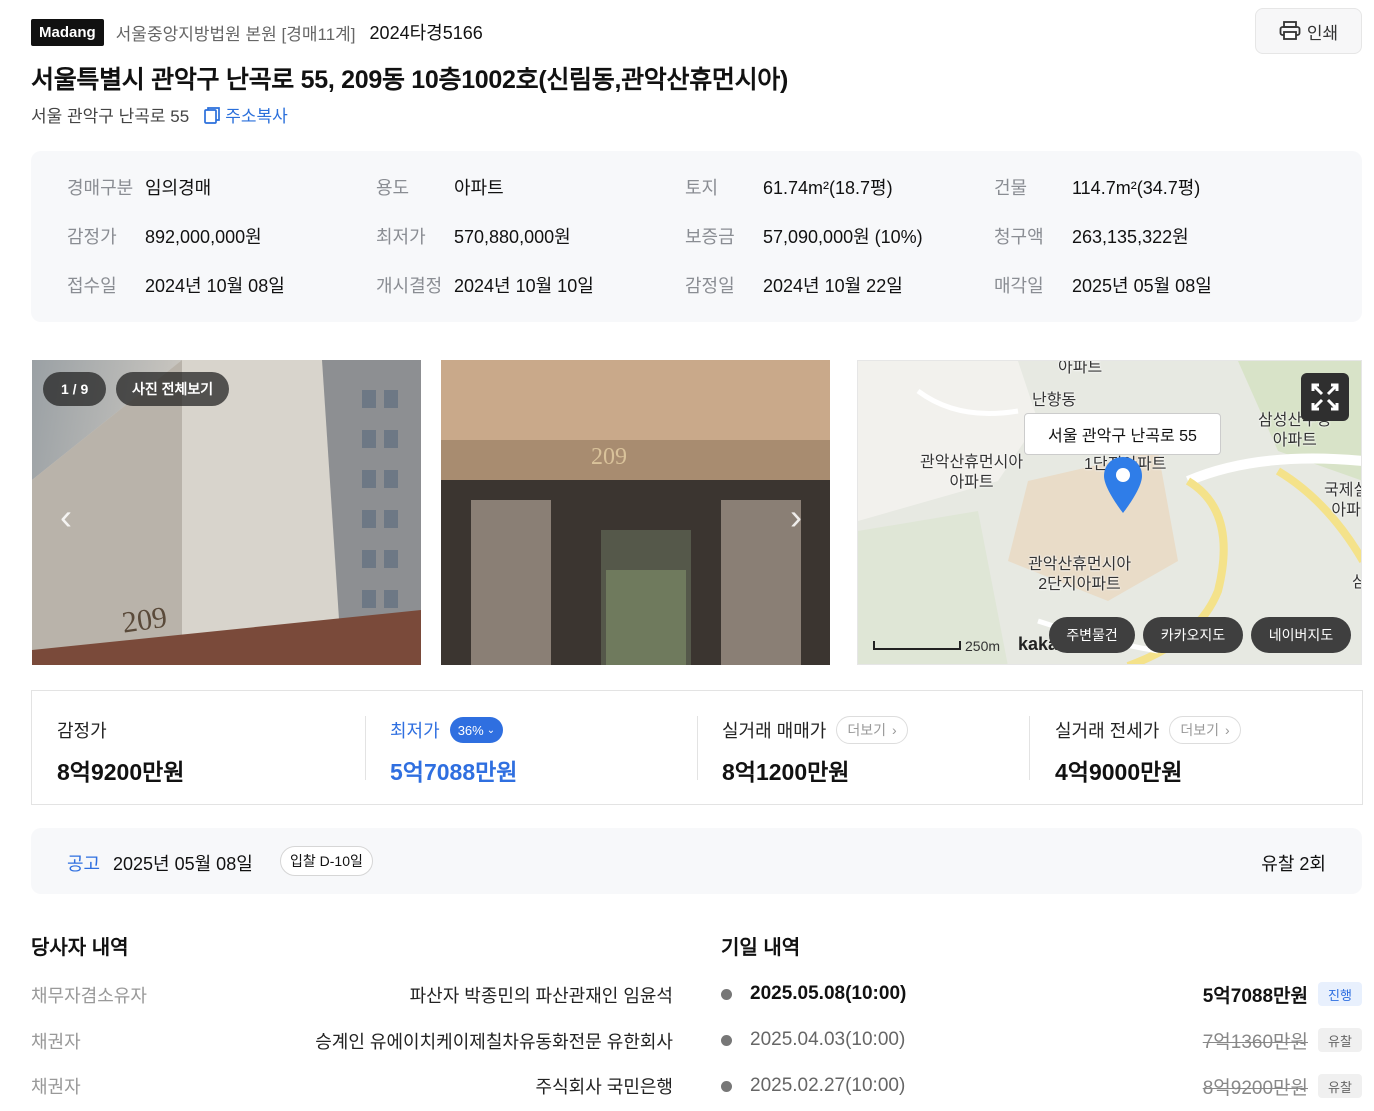 The width and height of the screenshot is (1374, 1111). Describe the element at coordinates (173, 389) in the screenshot. I see `view-all-photos-button: 사진 전체보기` at that location.